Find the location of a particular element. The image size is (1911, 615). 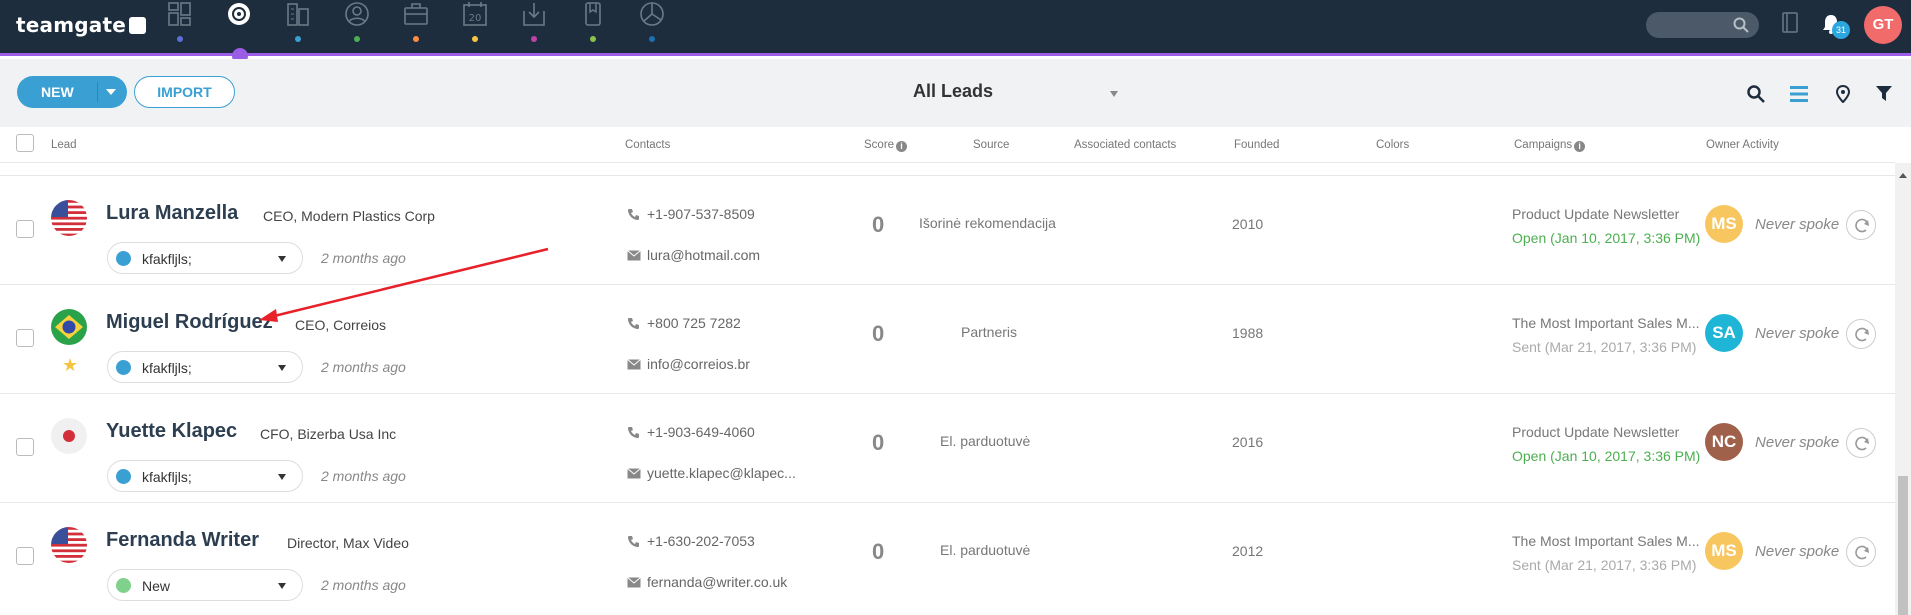

status-color-dot is located at coordinates (123, 476).